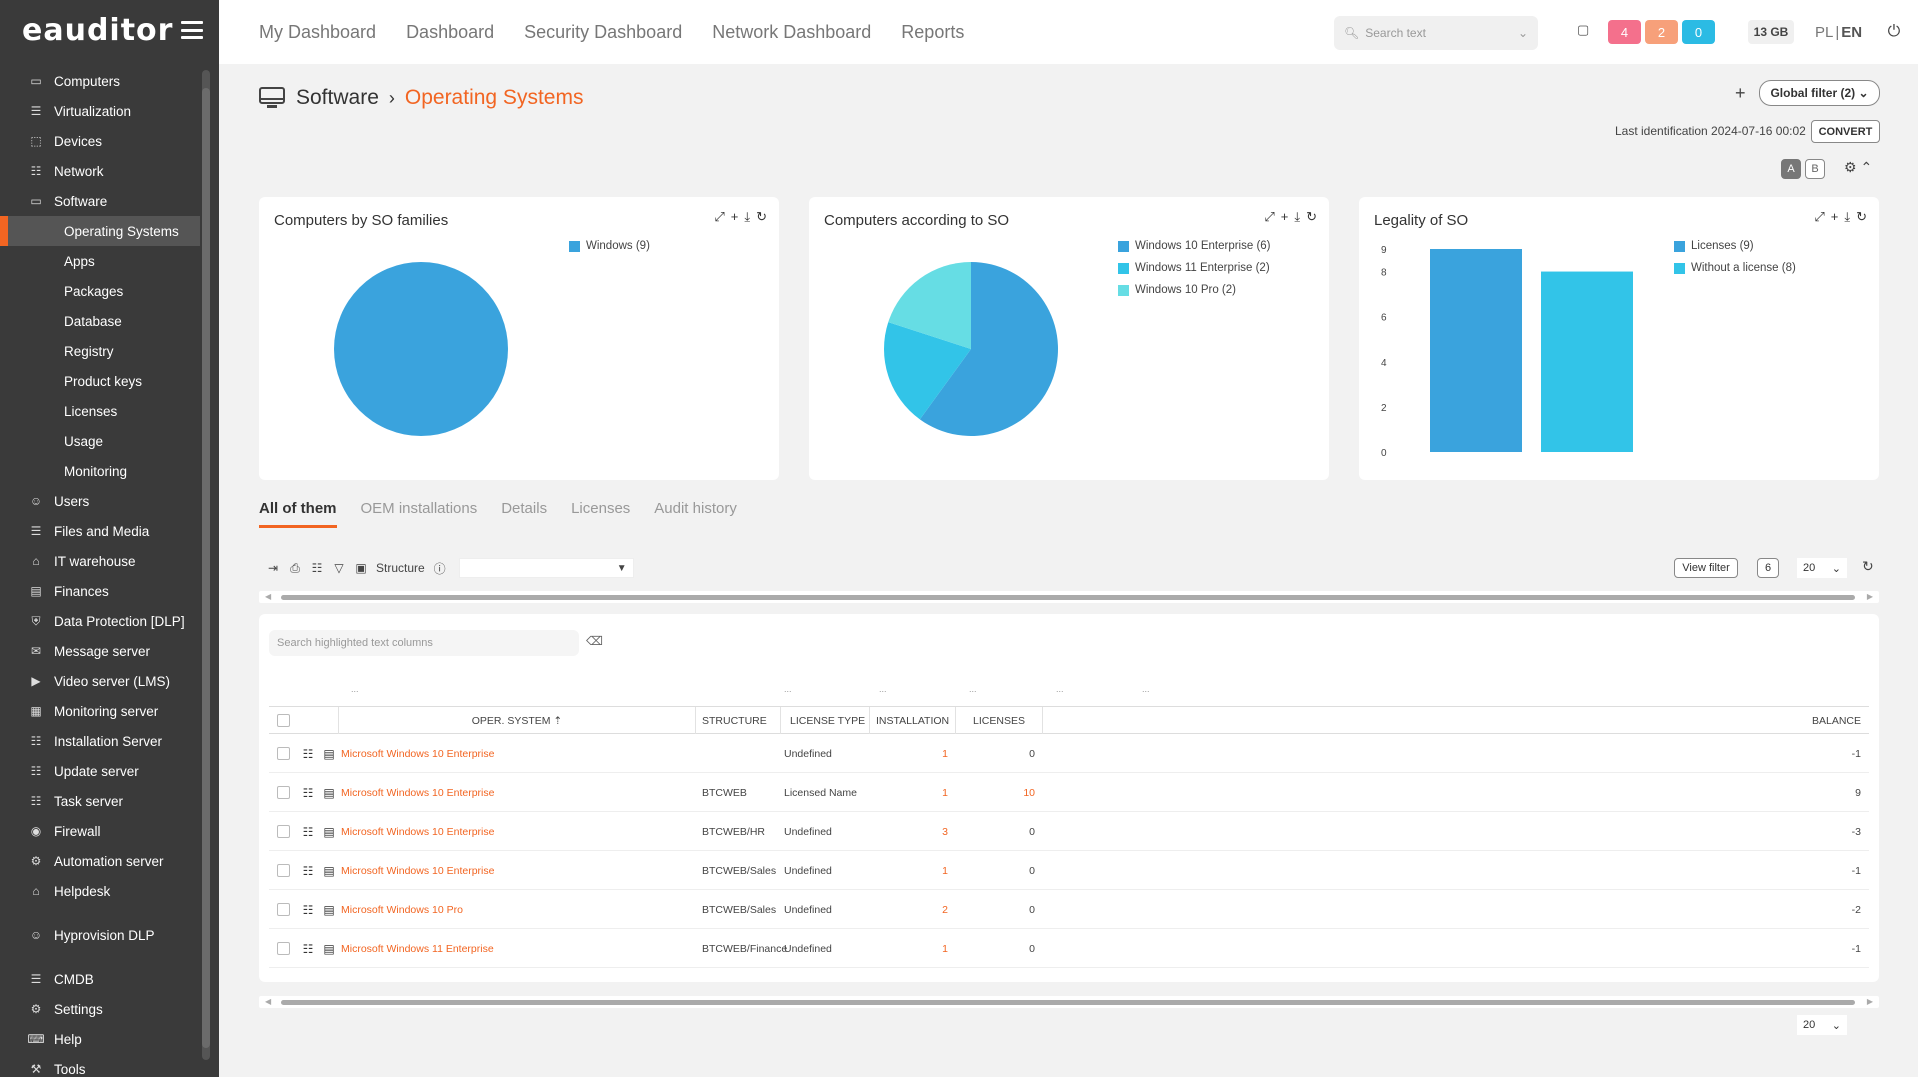 The width and height of the screenshot is (1918, 1077). What do you see at coordinates (1698, 32) in the screenshot?
I see `alert-badge: 0` at bounding box center [1698, 32].